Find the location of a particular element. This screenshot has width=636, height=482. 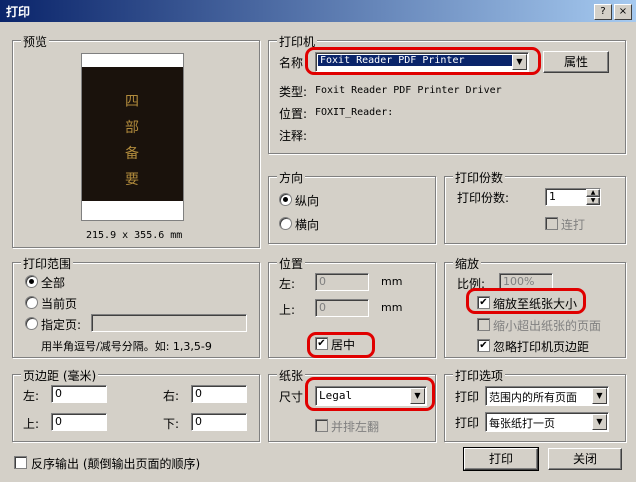

print-options-group: 打印选项 打印 范围内的所有页面 ▼ 打印 每张纸打一页 ▼ is located at coordinates (535, 404).